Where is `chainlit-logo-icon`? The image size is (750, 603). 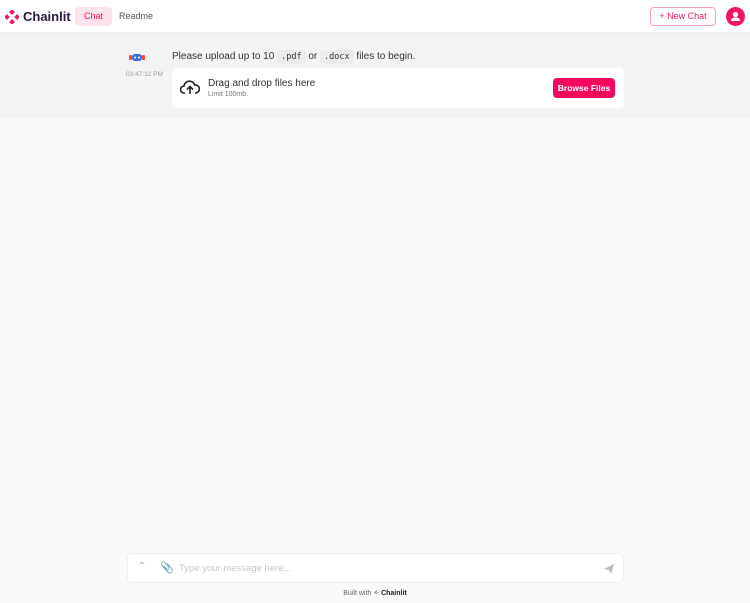 chainlit-logo-icon is located at coordinates (12, 16).